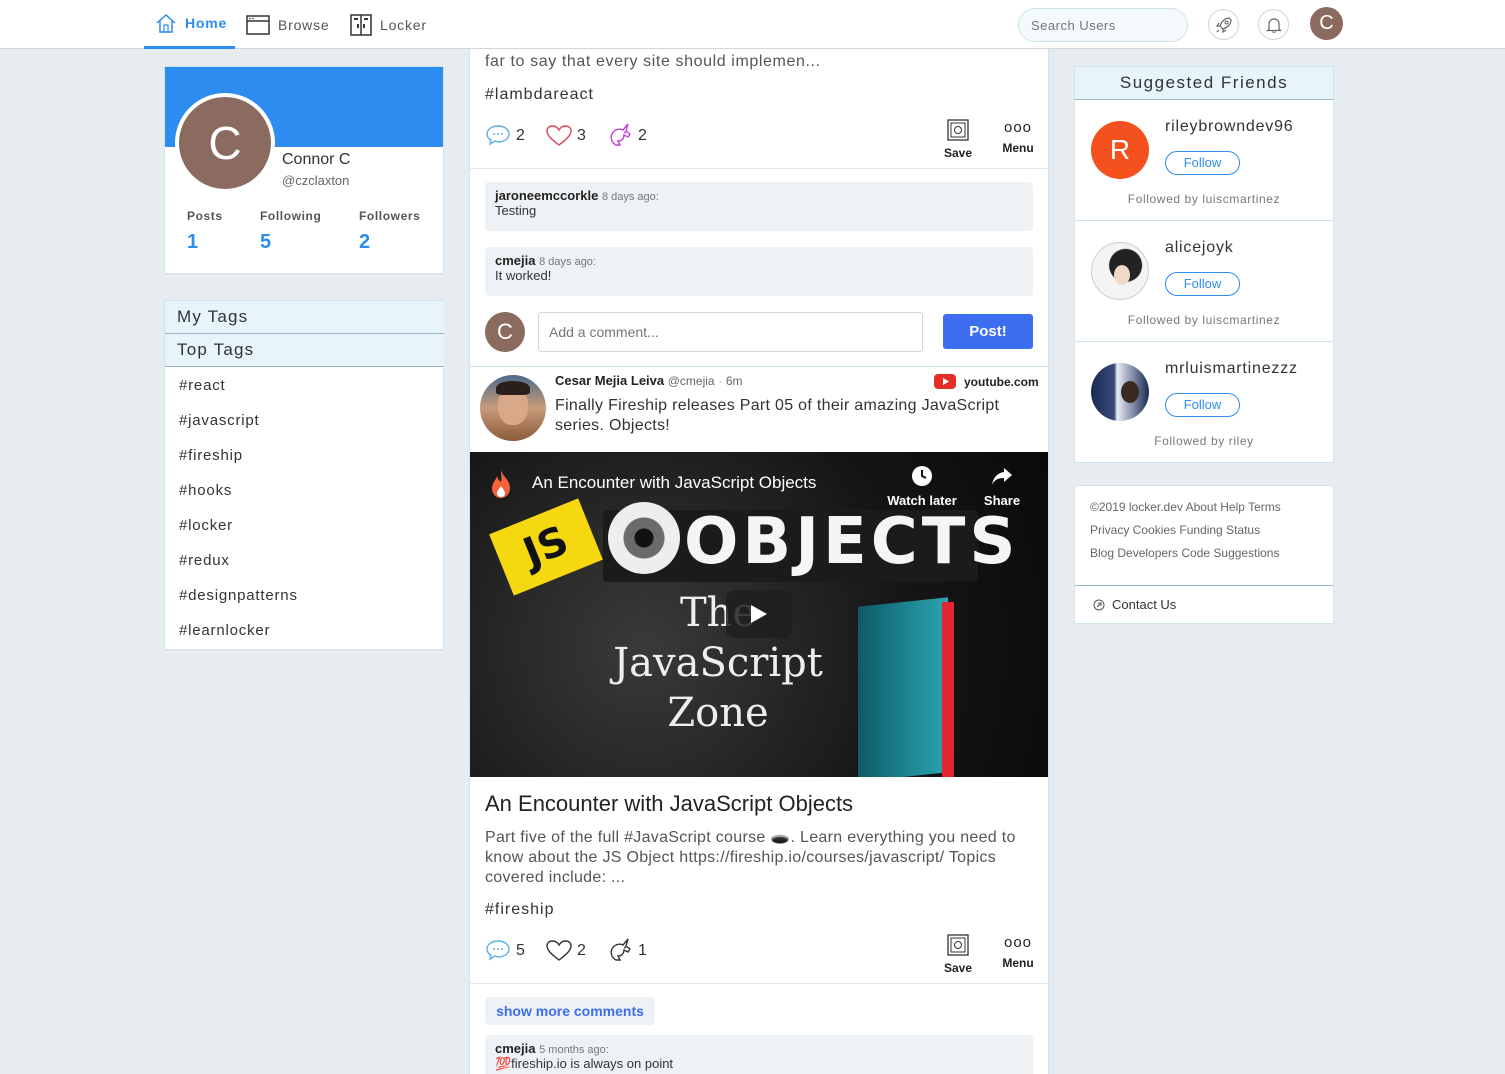 The height and width of the screenshot is (1074, 1505). What do you see at coordinates (1204, 441) in the screenshot?
I see `followed-by: Followed by riley` at bounding box center [1204, 441].